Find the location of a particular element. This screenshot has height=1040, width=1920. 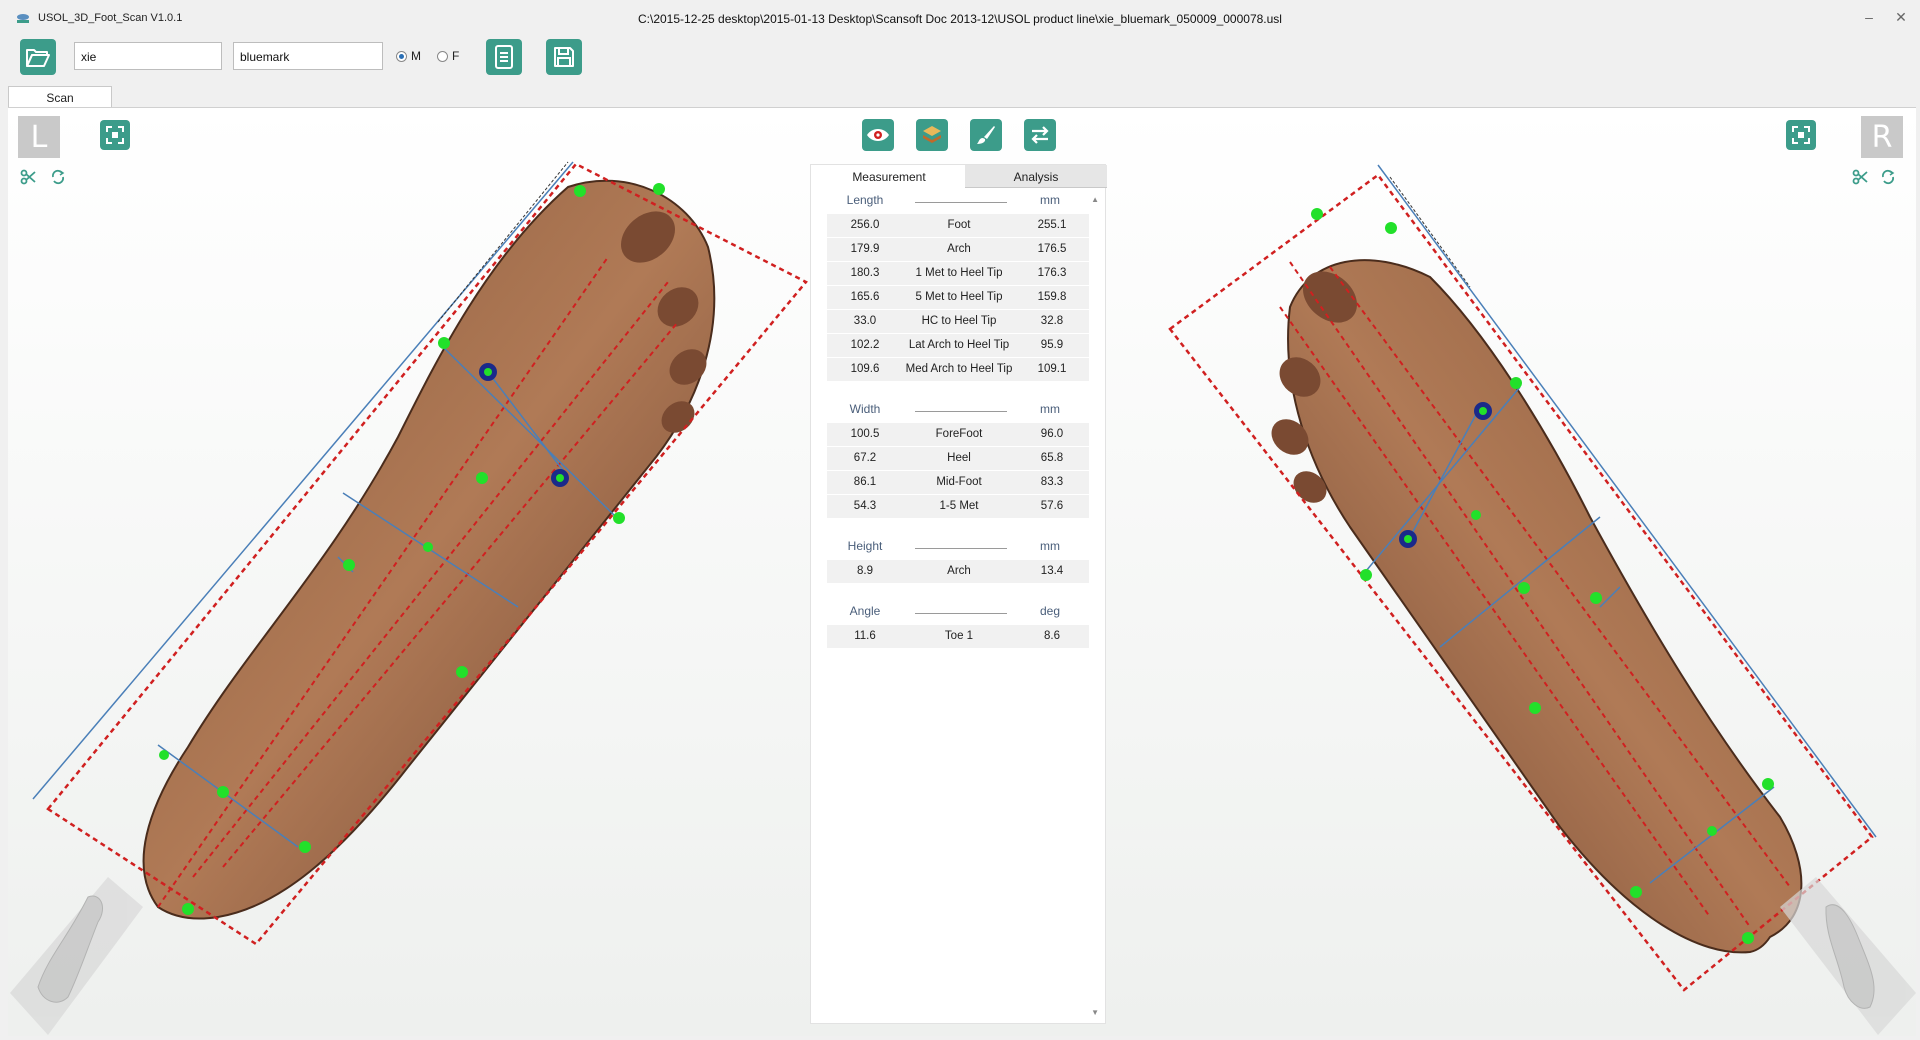

right-view-label: R is located at coordinates (1882, 137).